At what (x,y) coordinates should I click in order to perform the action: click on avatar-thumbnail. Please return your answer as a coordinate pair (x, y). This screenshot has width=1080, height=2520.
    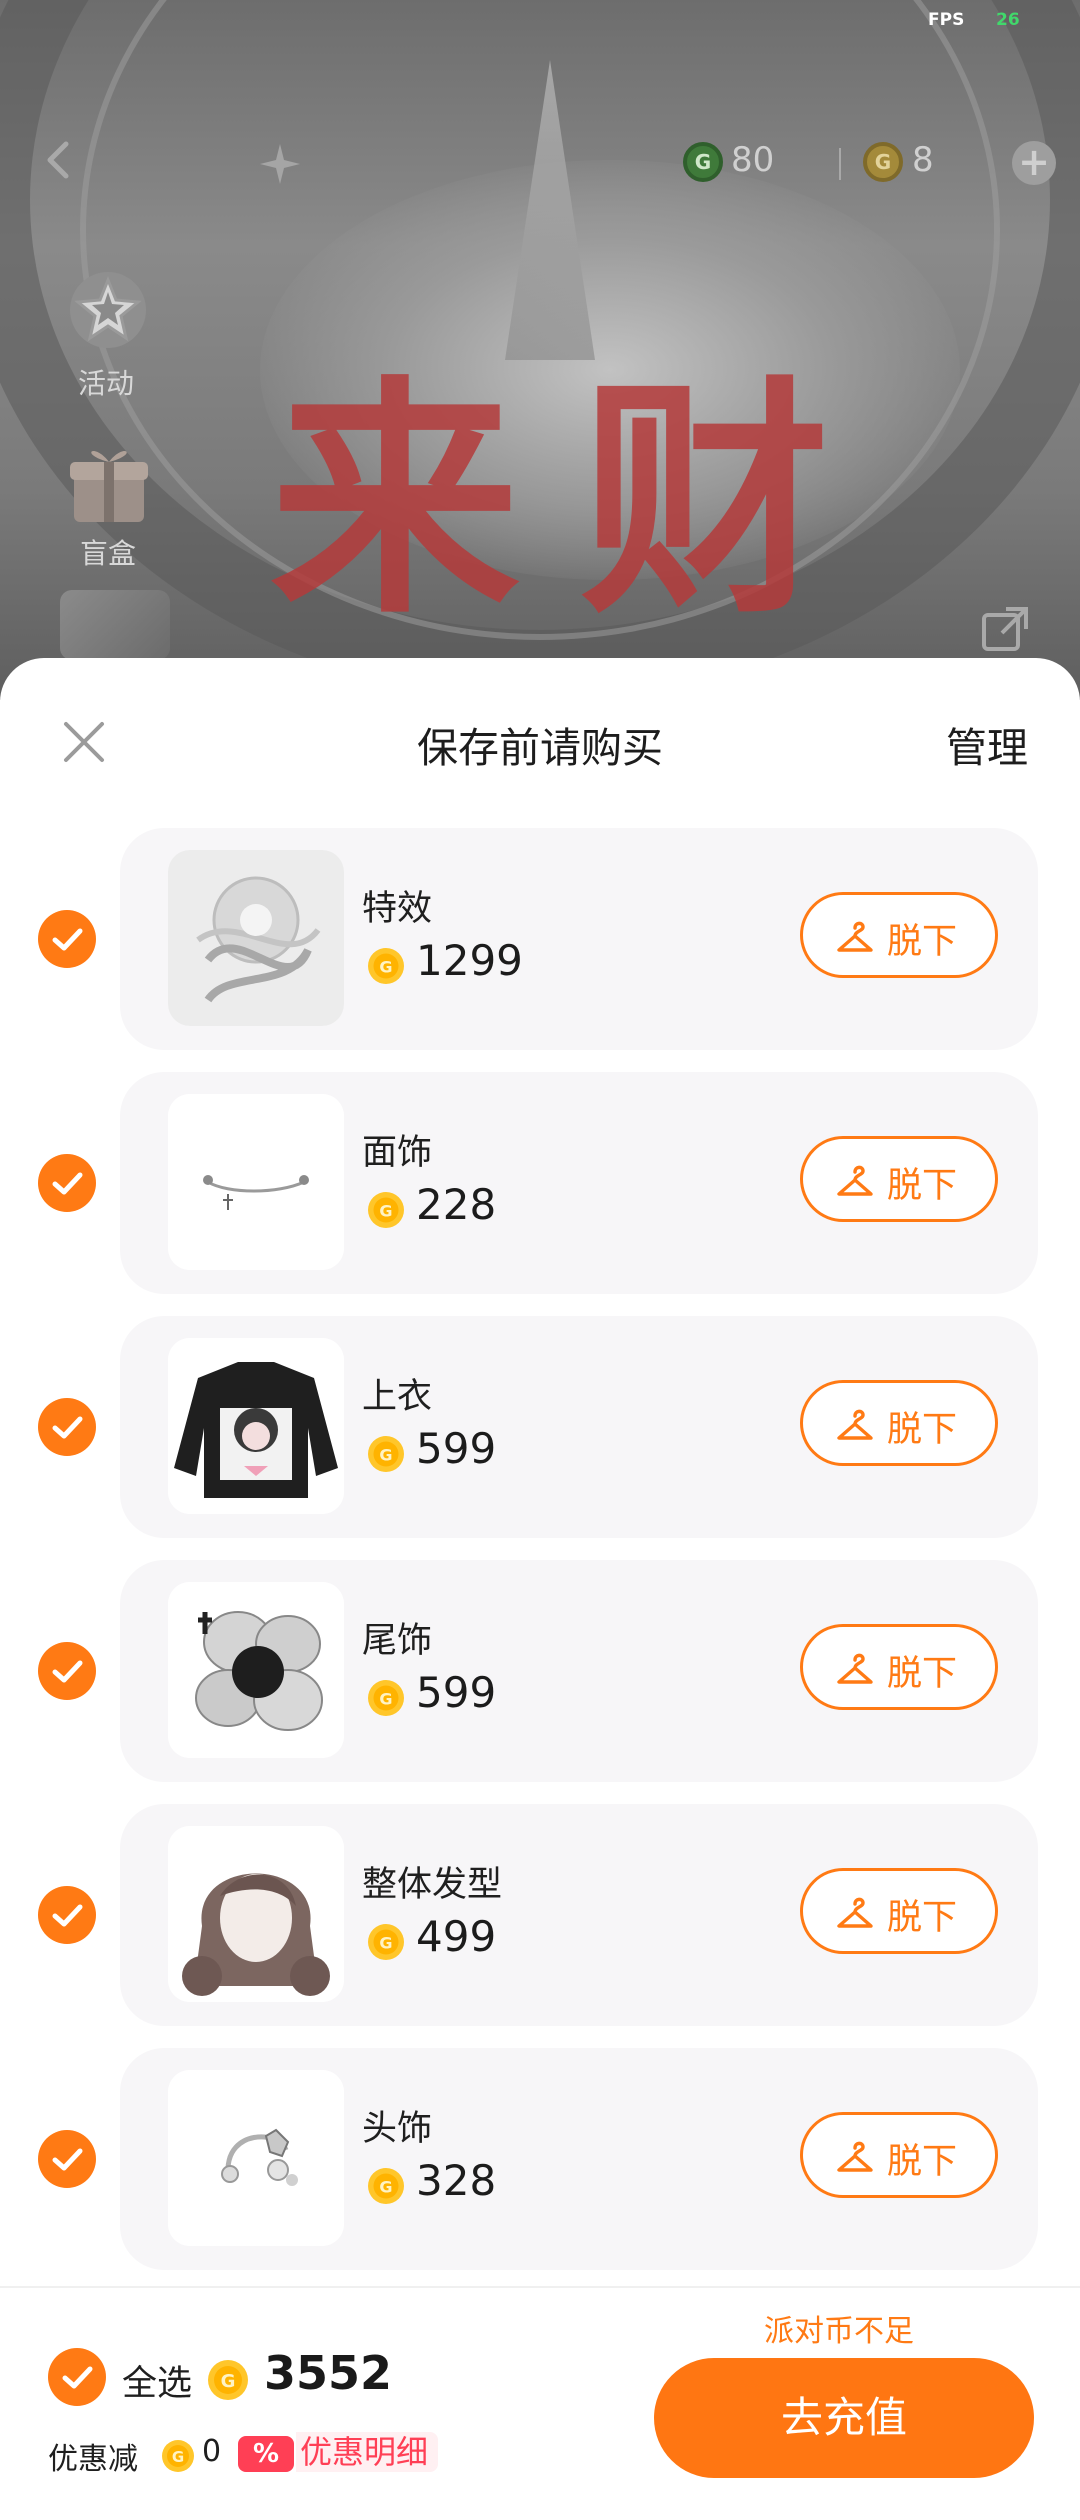
    Looking at the image, I should click on (115, 625).